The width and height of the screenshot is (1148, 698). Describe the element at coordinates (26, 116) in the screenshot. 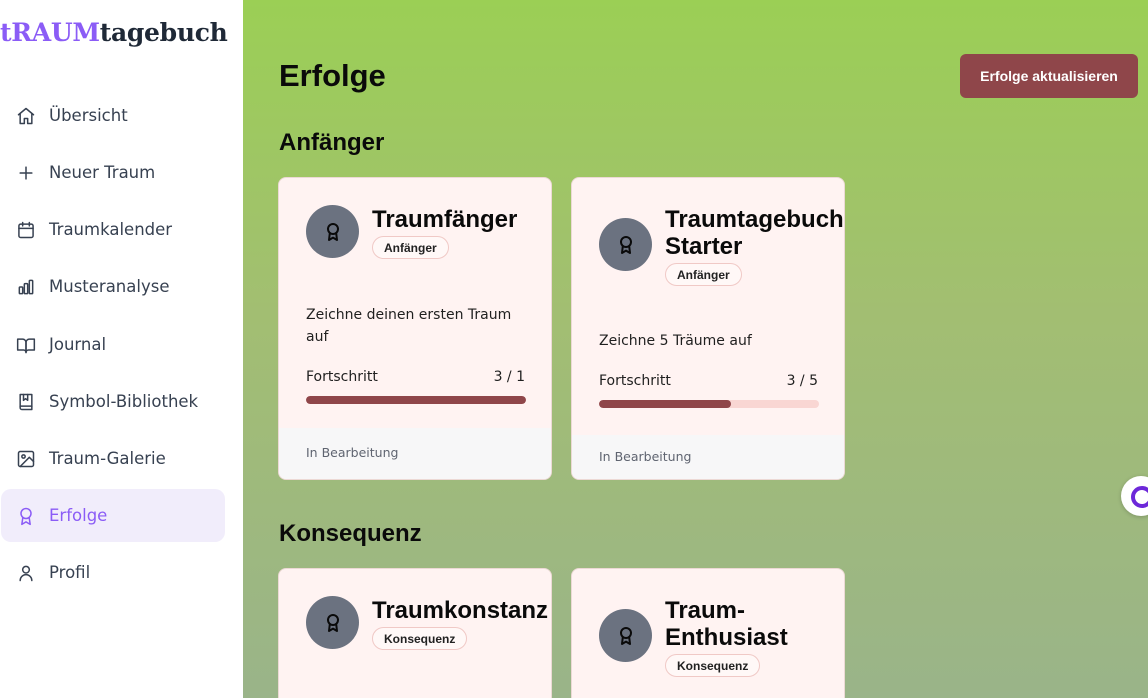

I see `home-icon` at that location.